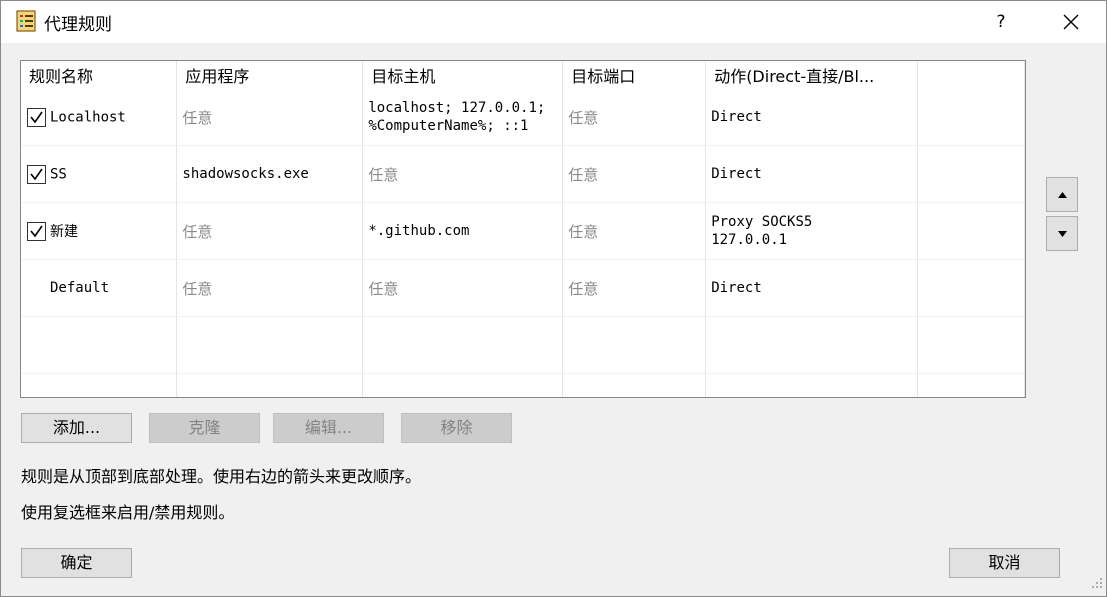  What do you see at coordinates (221, 476) in the screenshot?
I see `order-hint: 规则是从顶部到底部处理。使用右边的箭头来更改顺序。` at bounding box center [221, 476].